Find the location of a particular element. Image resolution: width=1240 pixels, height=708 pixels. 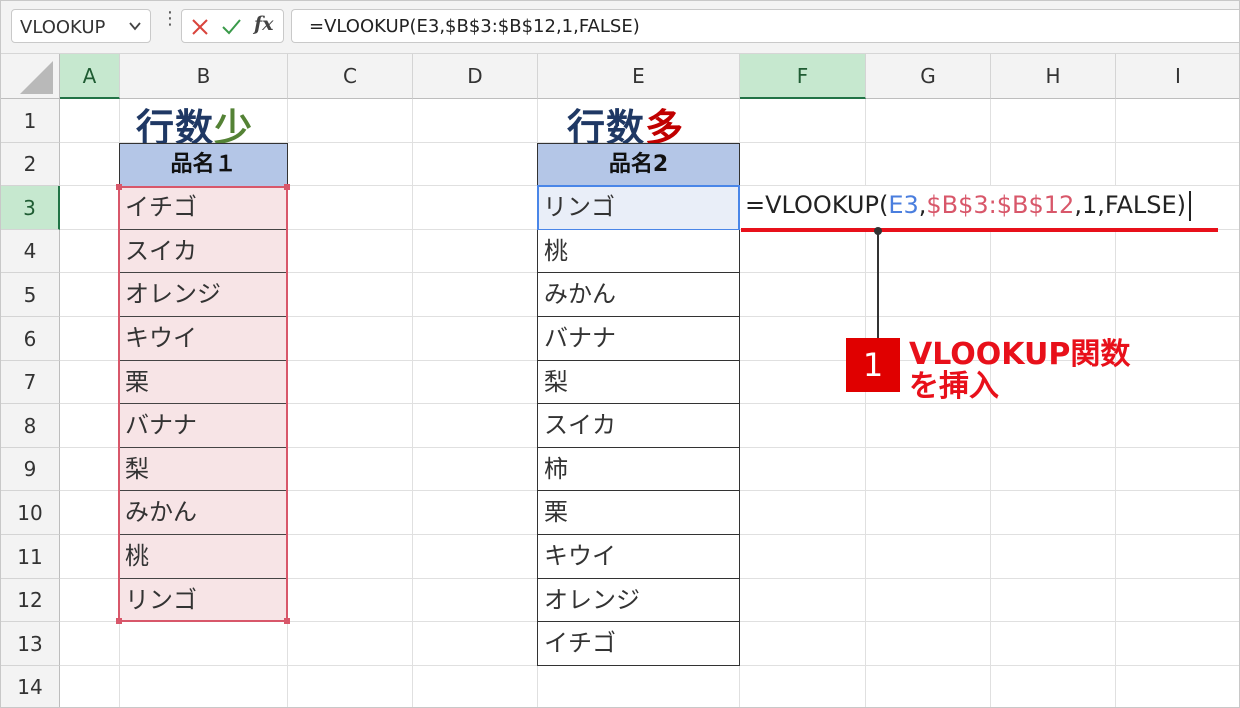

row-header-8: 8 is located at coordinates (30, 426).